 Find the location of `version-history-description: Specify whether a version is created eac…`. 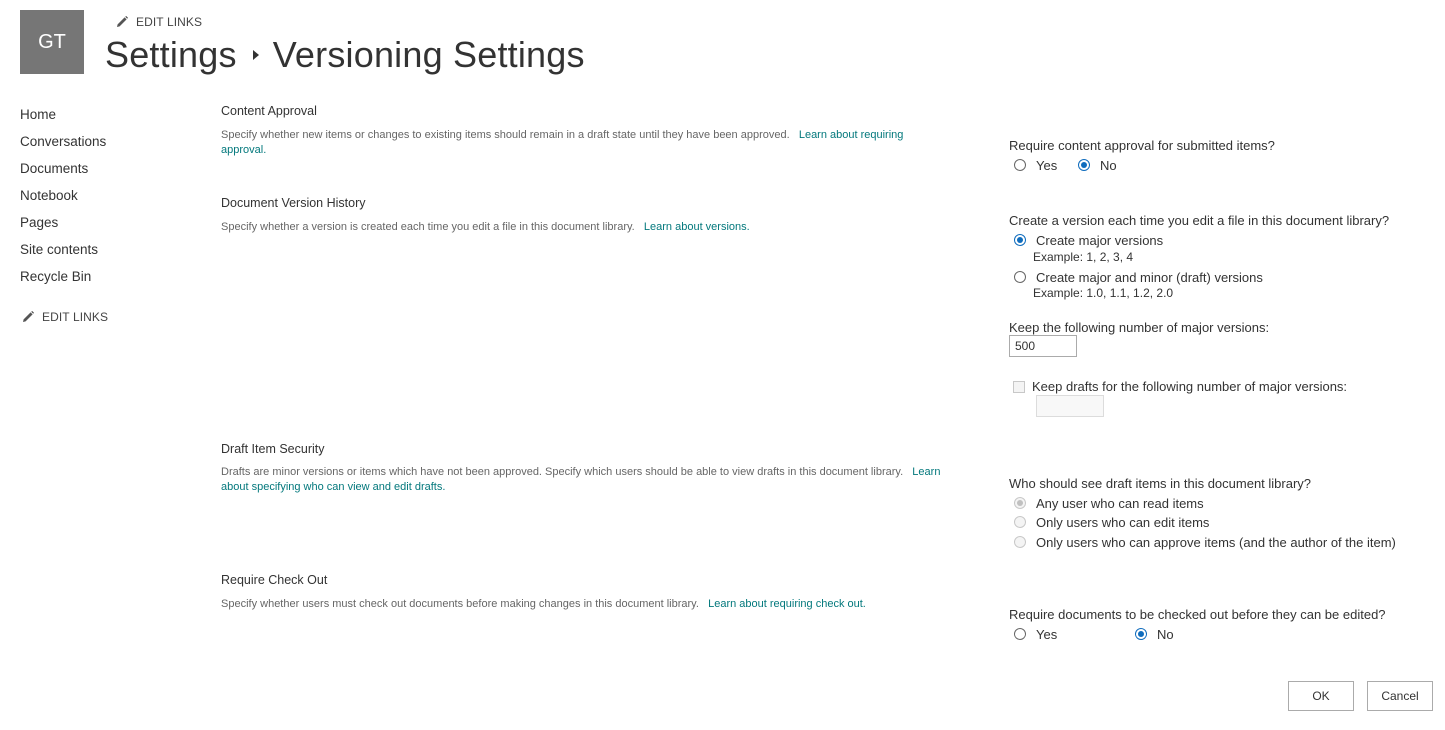

version-history-description: Specify whether a version is created eac… is located at coordinates (581, 227).